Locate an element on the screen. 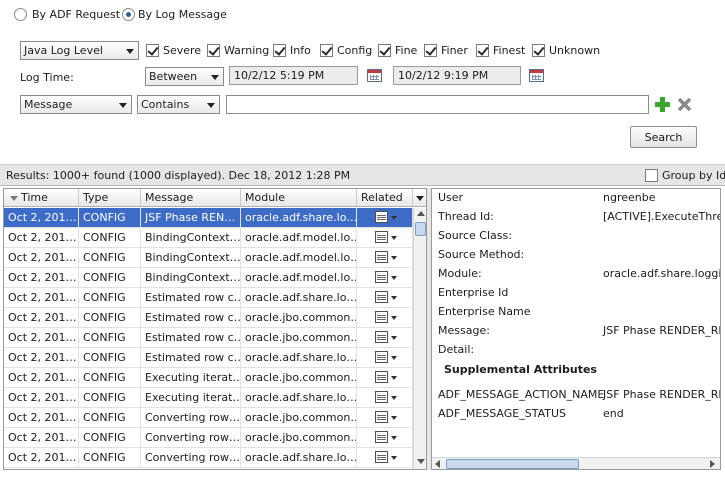  scroll-thumb is located at coordinates (420, 229).